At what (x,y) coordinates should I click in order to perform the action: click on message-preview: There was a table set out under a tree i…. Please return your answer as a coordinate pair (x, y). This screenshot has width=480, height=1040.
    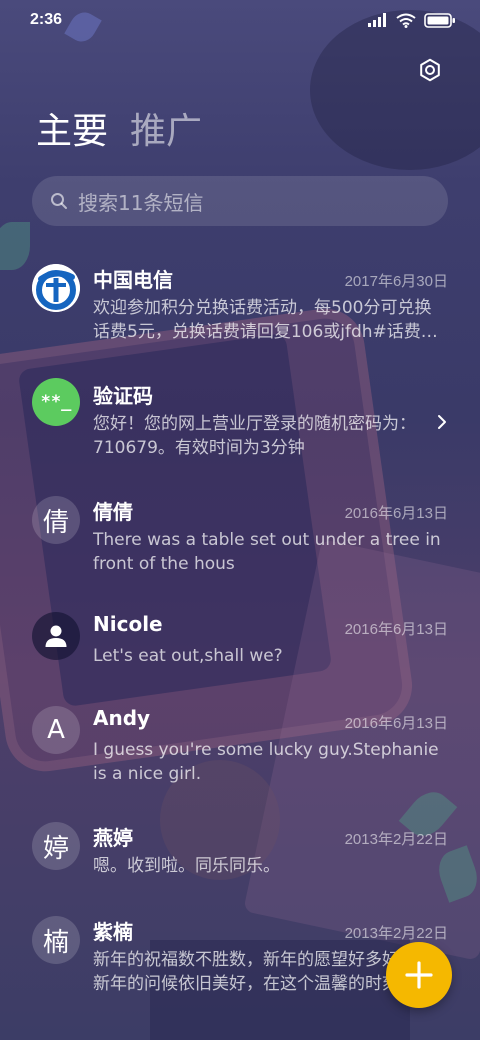
    Looking at the image, I should click on (267, 552).